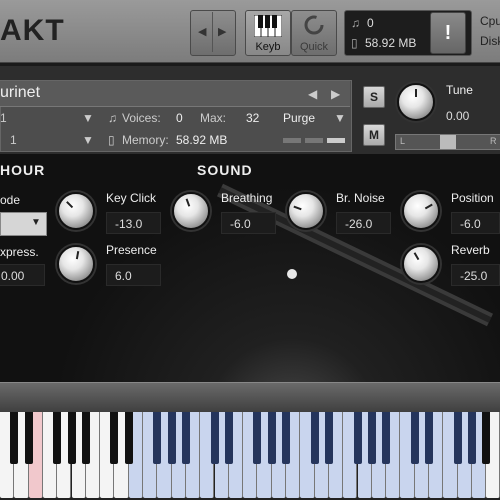 The width and height of the screenshot is (500, 500). What do you see at coordinates (222, 31) in the screenshot?
I see `next-arrow-icon: ▶` at bounding box center [222, 31].